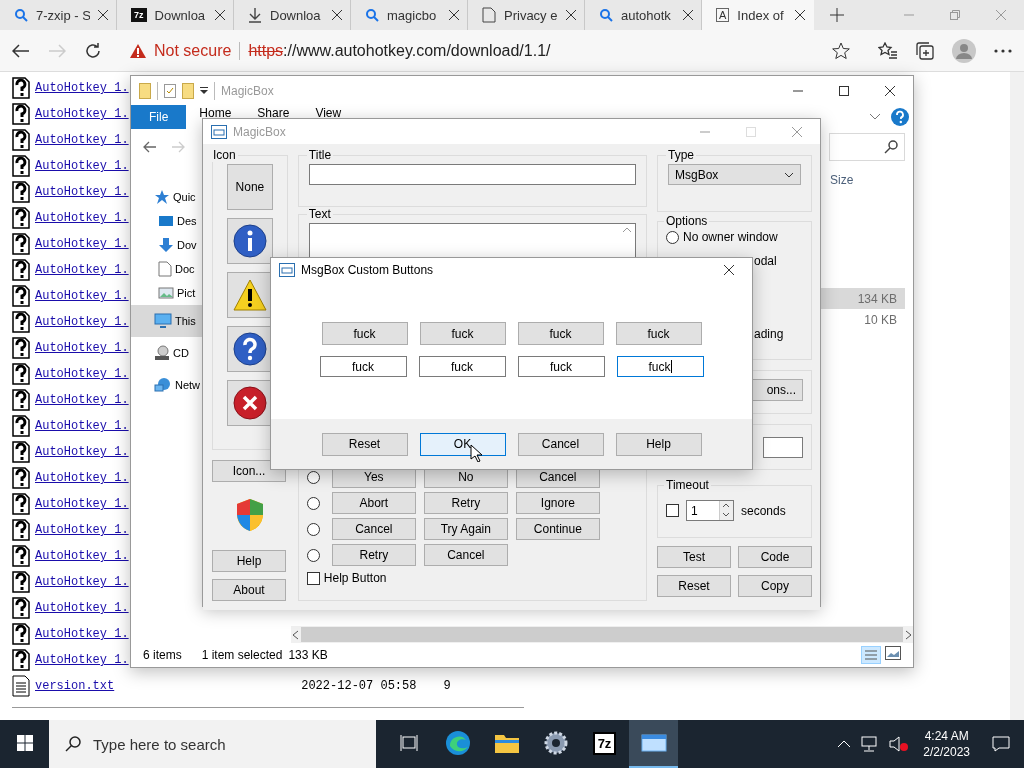 Image resolution: width=1024 pixels, height=768 pixels. I want to click on url-scheme: https, so click(266, 50).